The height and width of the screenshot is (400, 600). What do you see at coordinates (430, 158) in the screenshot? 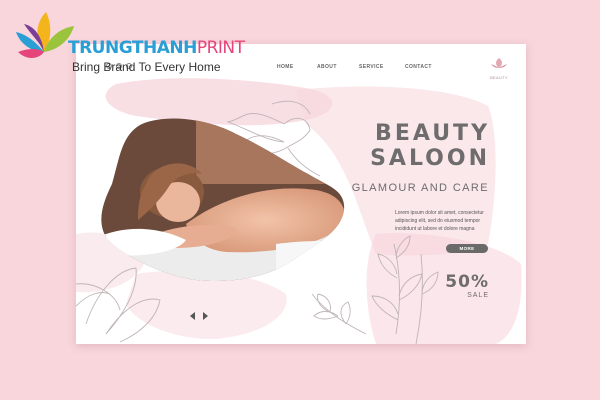
I see `title-line-2: SALOON` at bounding box center [430, 158].